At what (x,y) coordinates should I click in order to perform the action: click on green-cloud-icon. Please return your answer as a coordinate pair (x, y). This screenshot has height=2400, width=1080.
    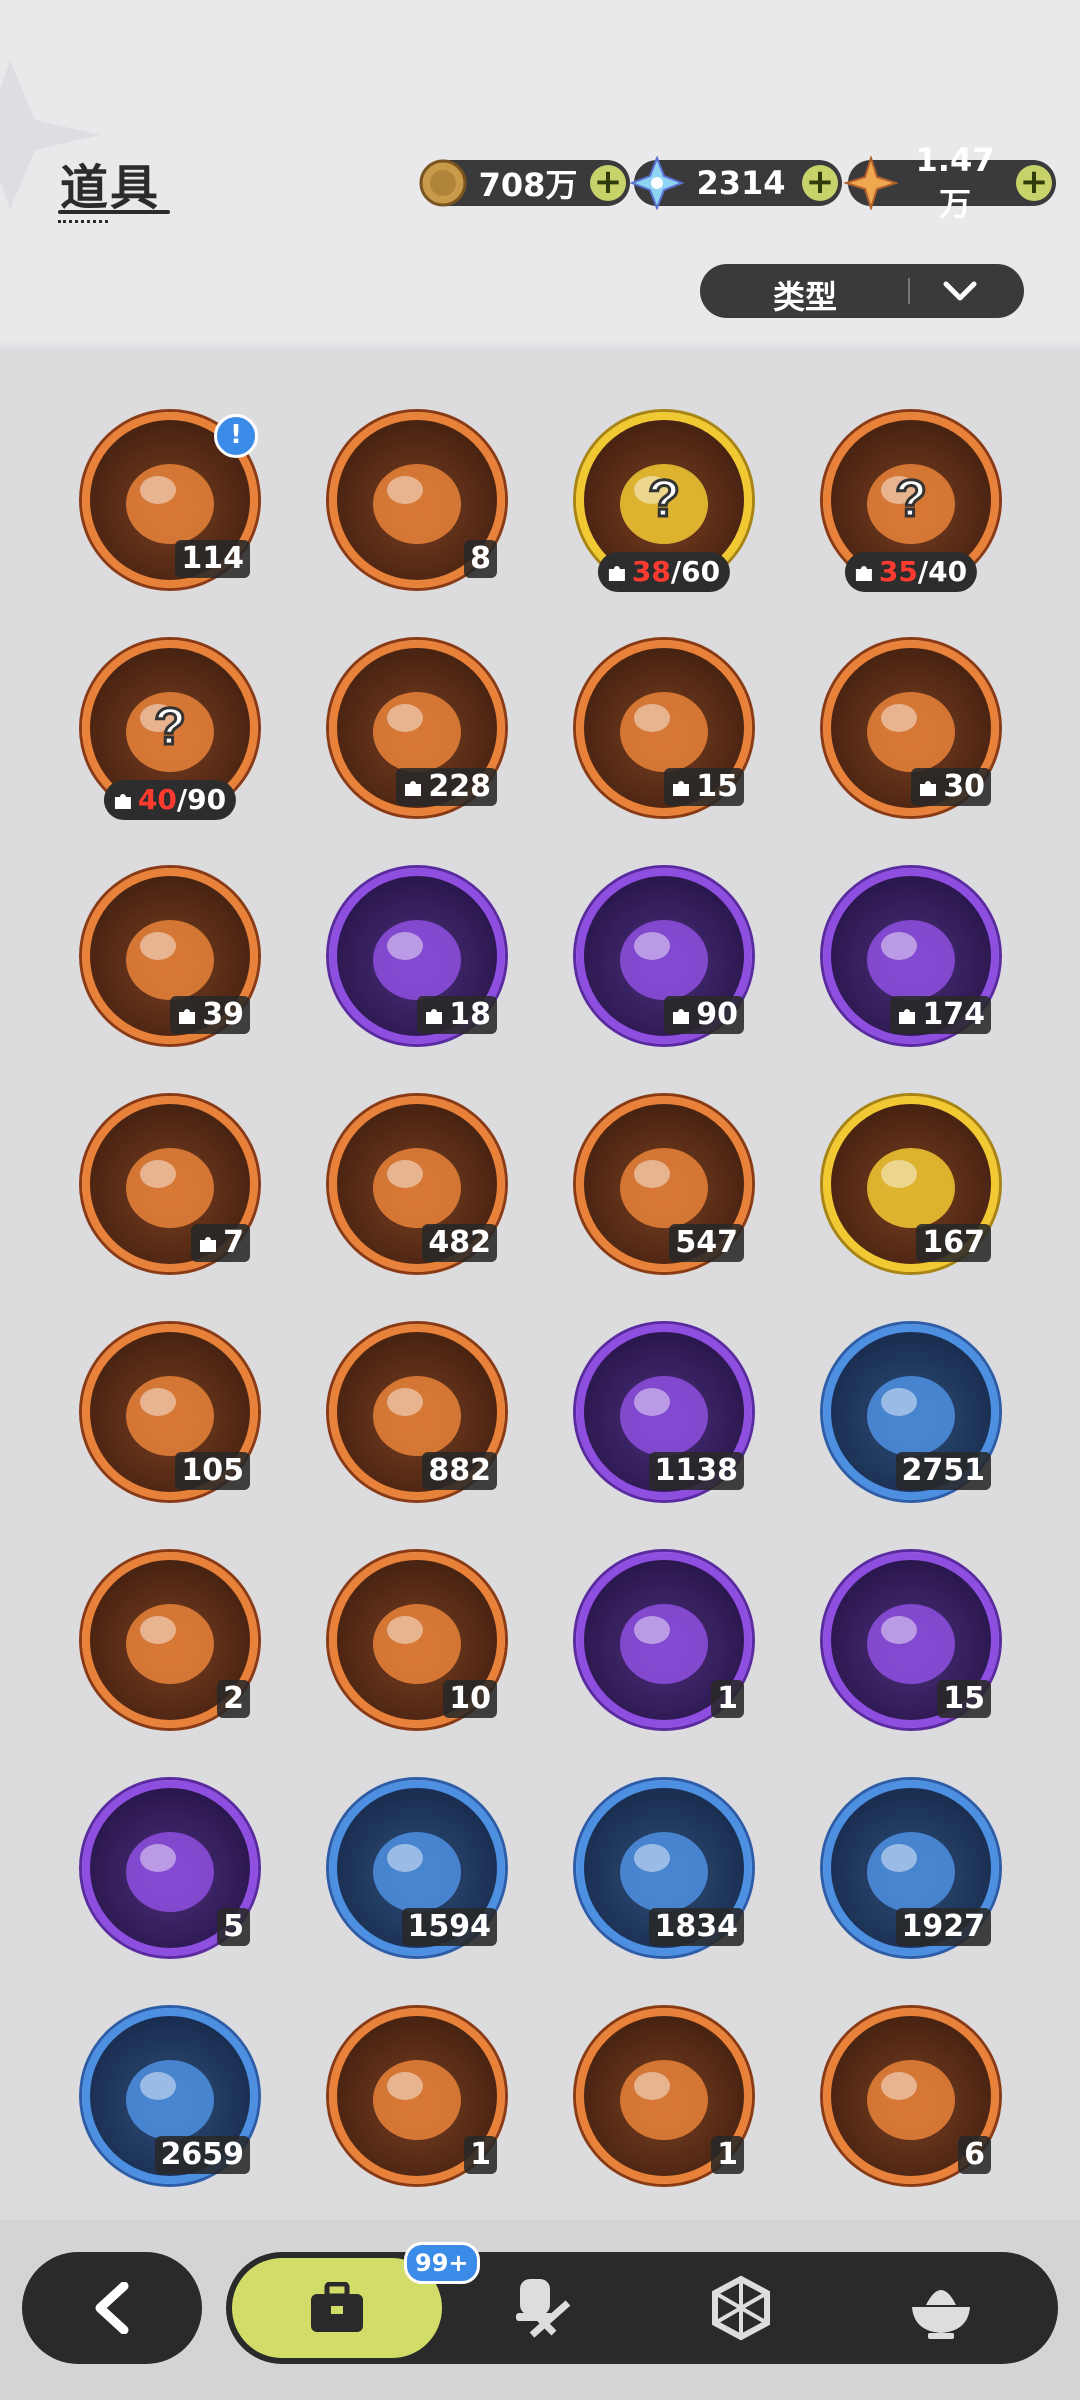
    Looking at the image, I should click on (417, 2100).